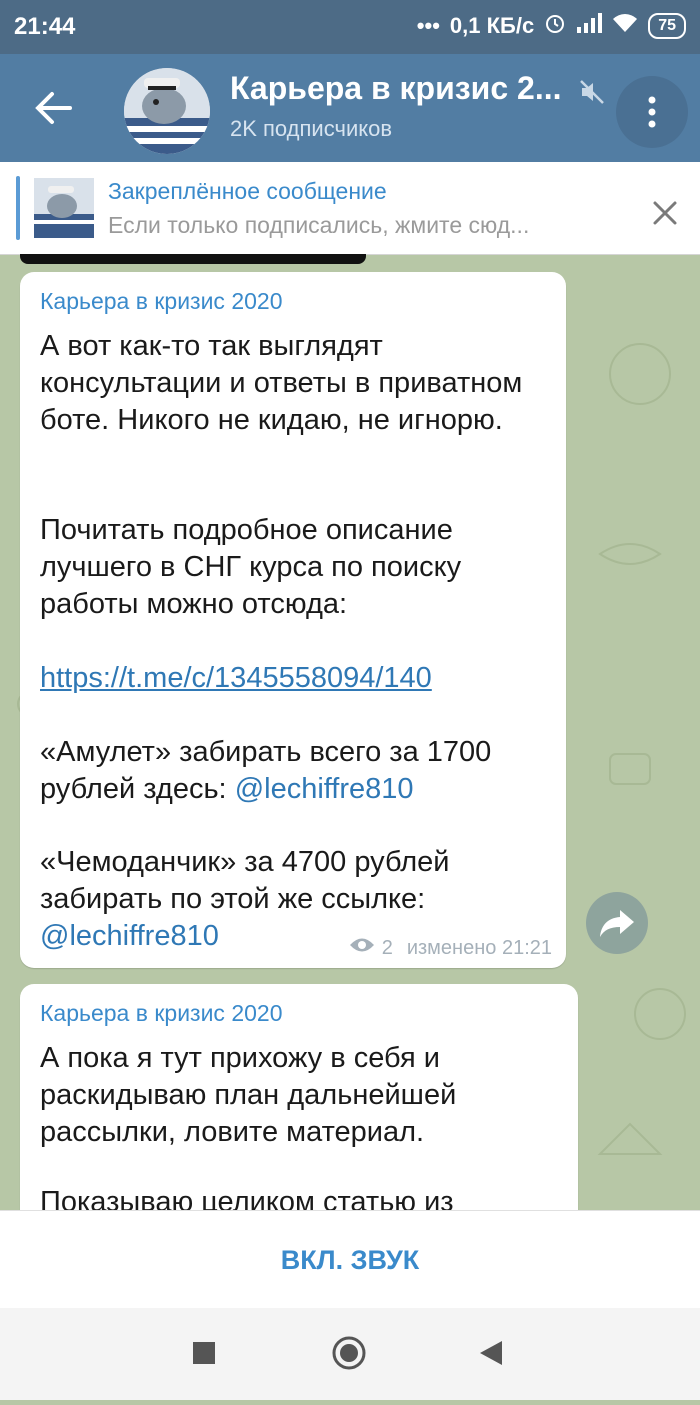 The height and width of the screenshot is (1405, 700). What do you see at coordinates (64, 208) in the screenshot?
I see `pinned-thumbnail` at bounding box center [64, 208].